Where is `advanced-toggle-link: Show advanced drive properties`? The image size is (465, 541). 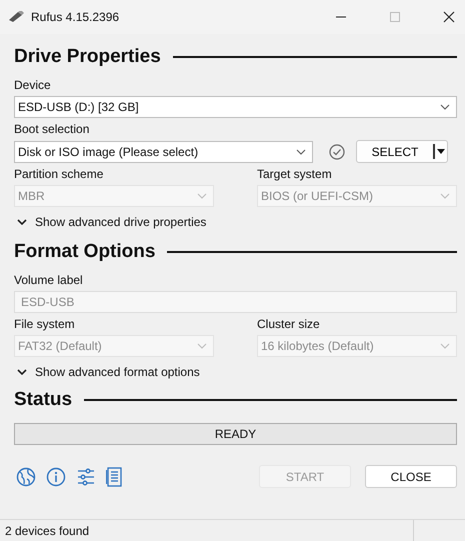
advanced-toggle-link: Show advanced drive properties is located at coordinates (120, 222).